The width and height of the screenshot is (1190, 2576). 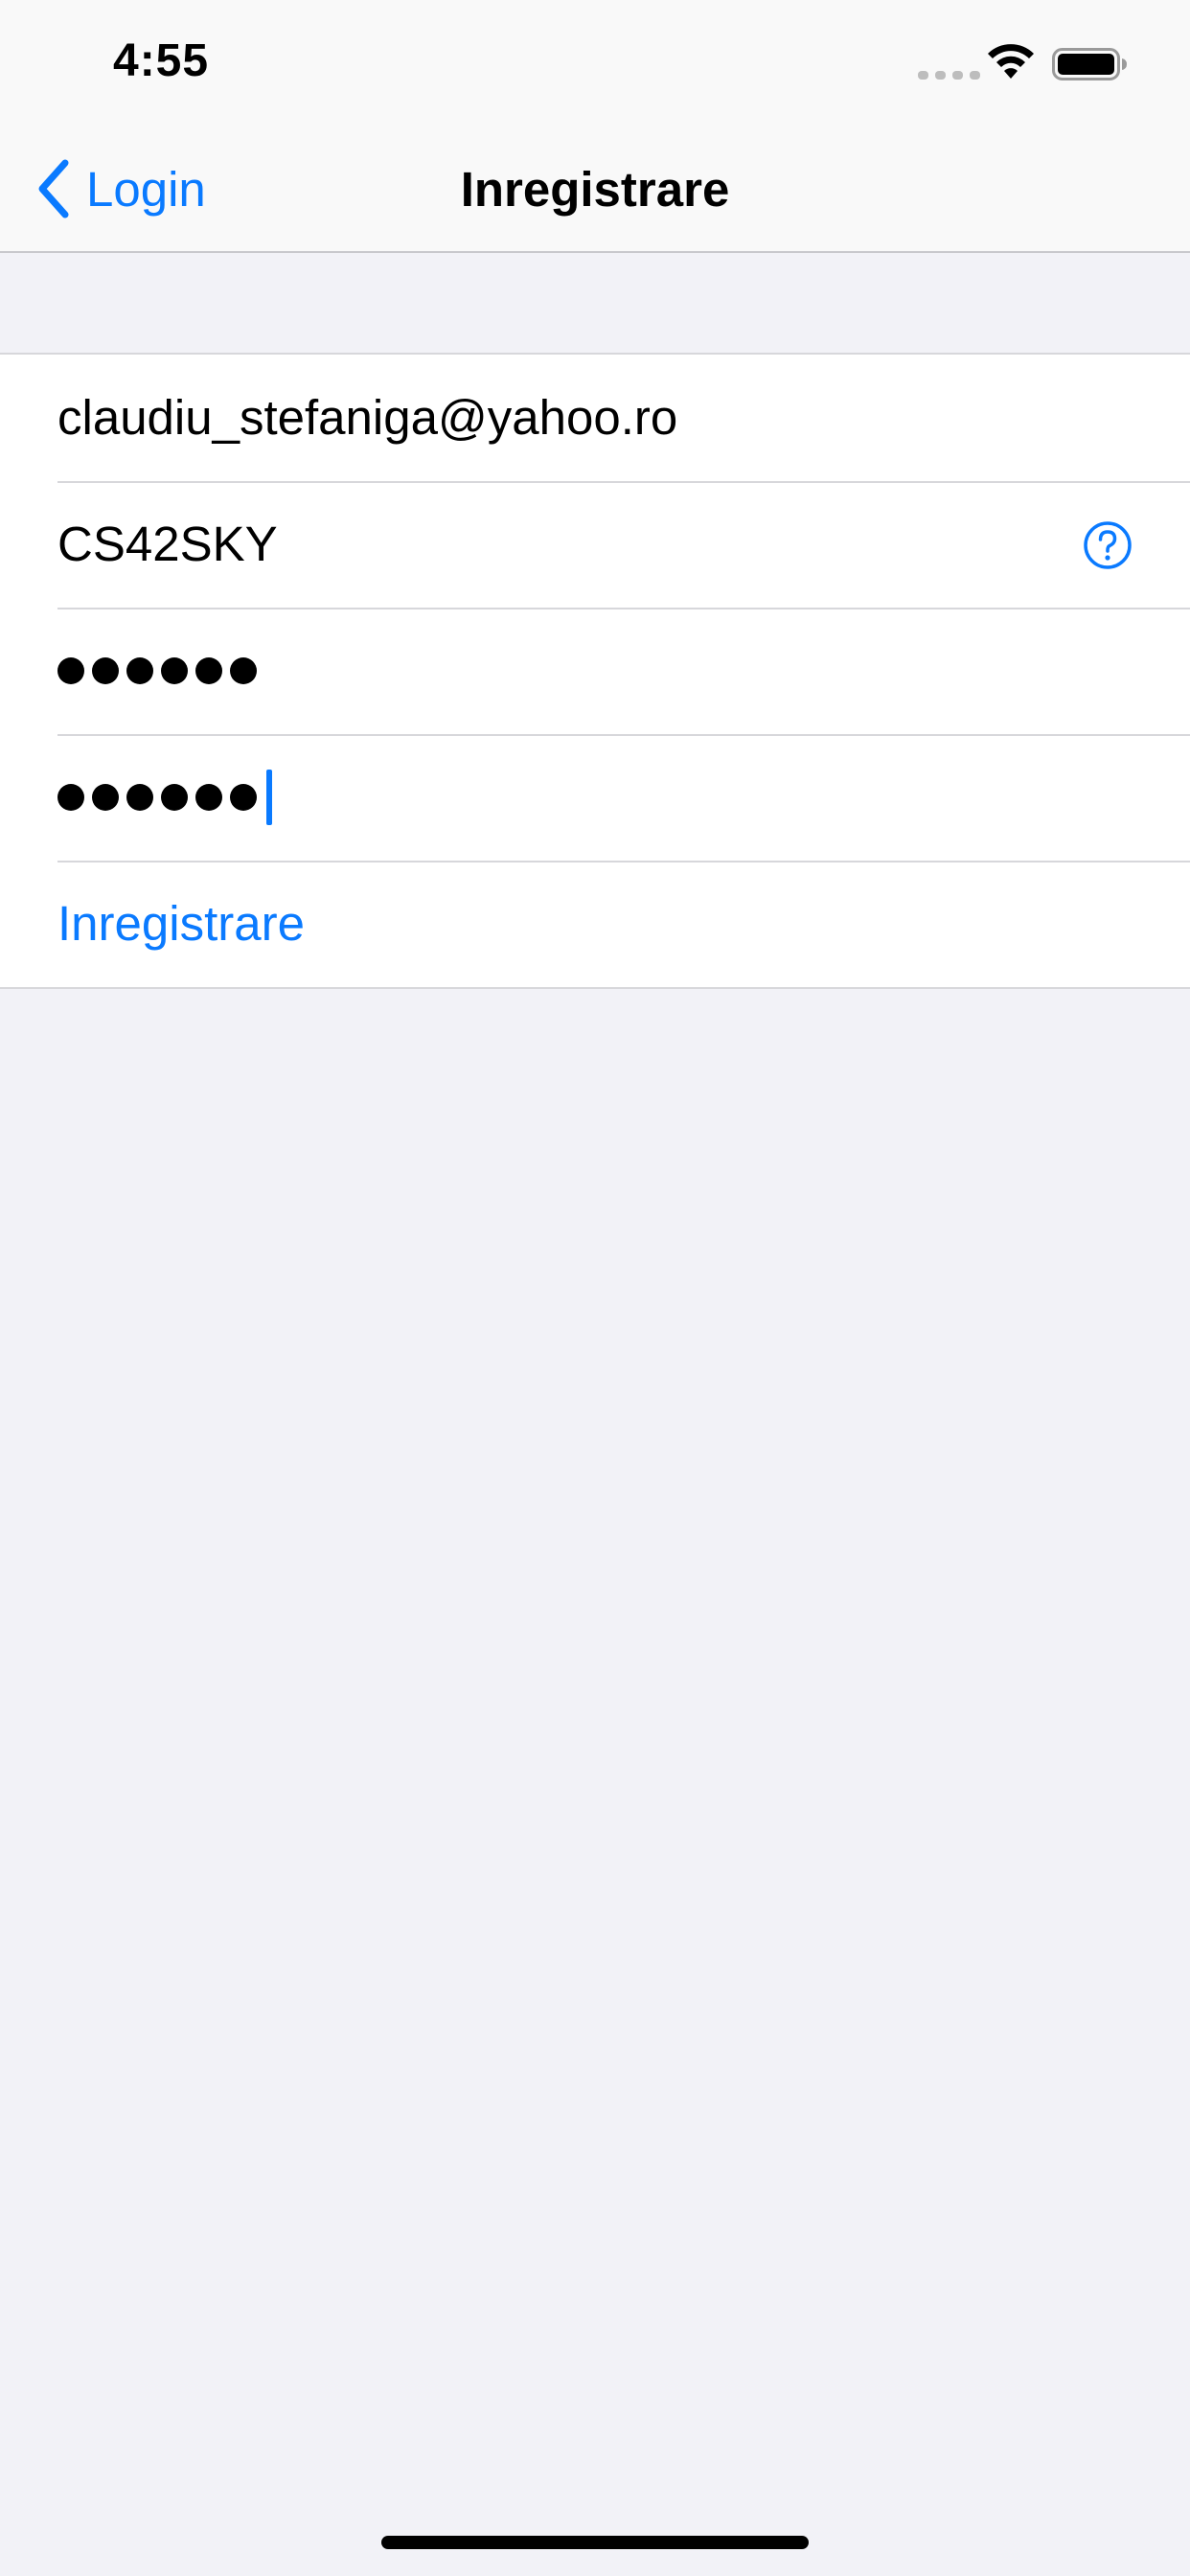 I want to click on text-cursor, so click(x=269, y=797).